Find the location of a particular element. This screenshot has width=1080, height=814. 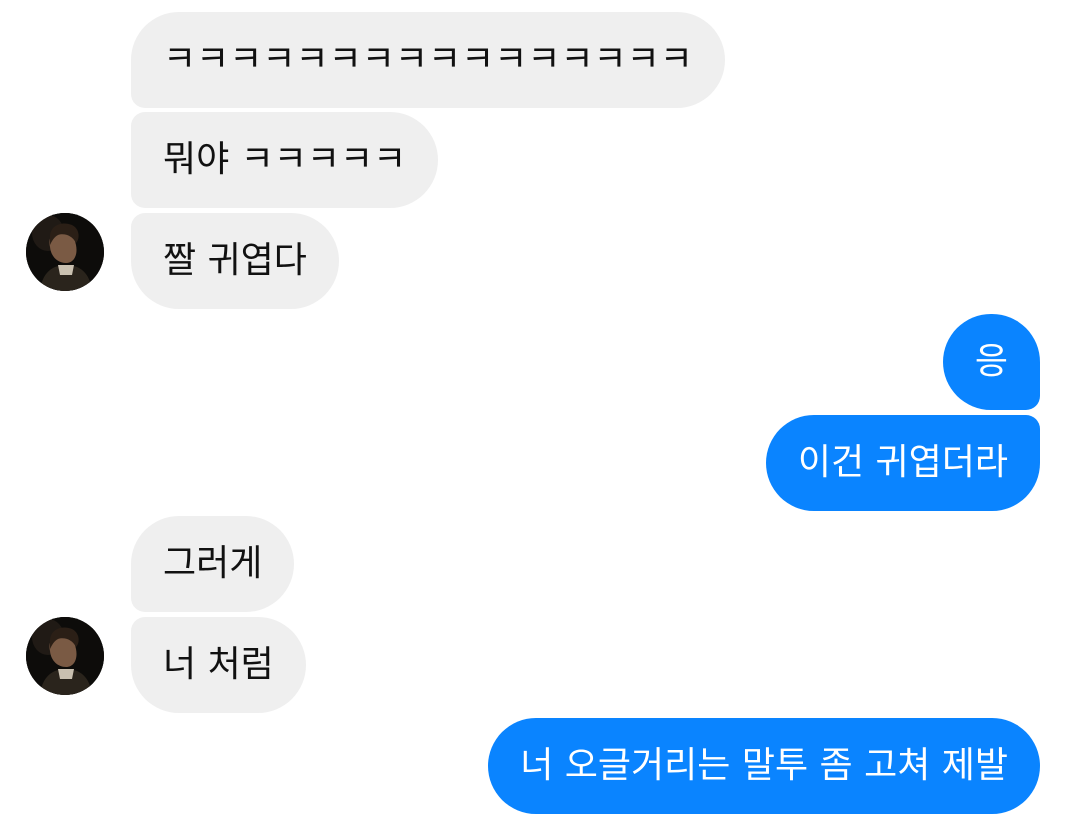

message-bubble-outgoing: 너 오글거리는 말투 좀 고쳐 제발 is located at coordinates (764, 766).